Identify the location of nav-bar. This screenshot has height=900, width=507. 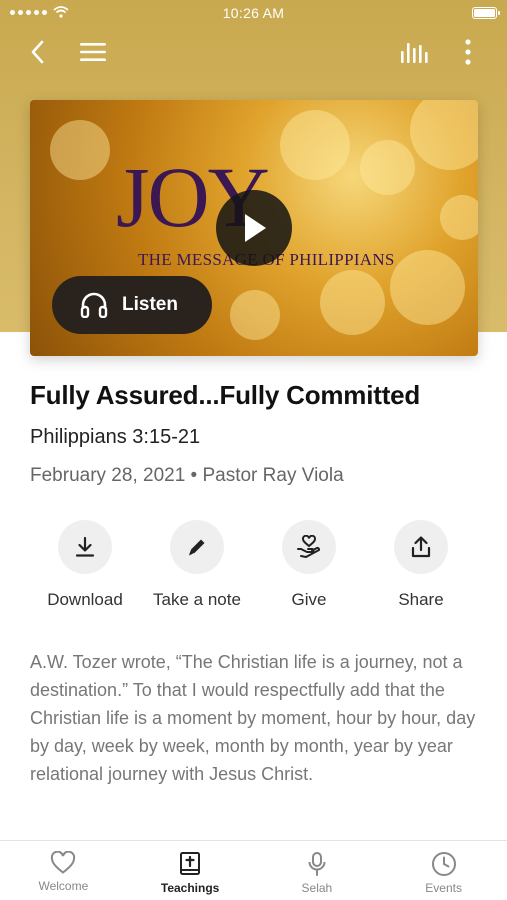
(253, 52).